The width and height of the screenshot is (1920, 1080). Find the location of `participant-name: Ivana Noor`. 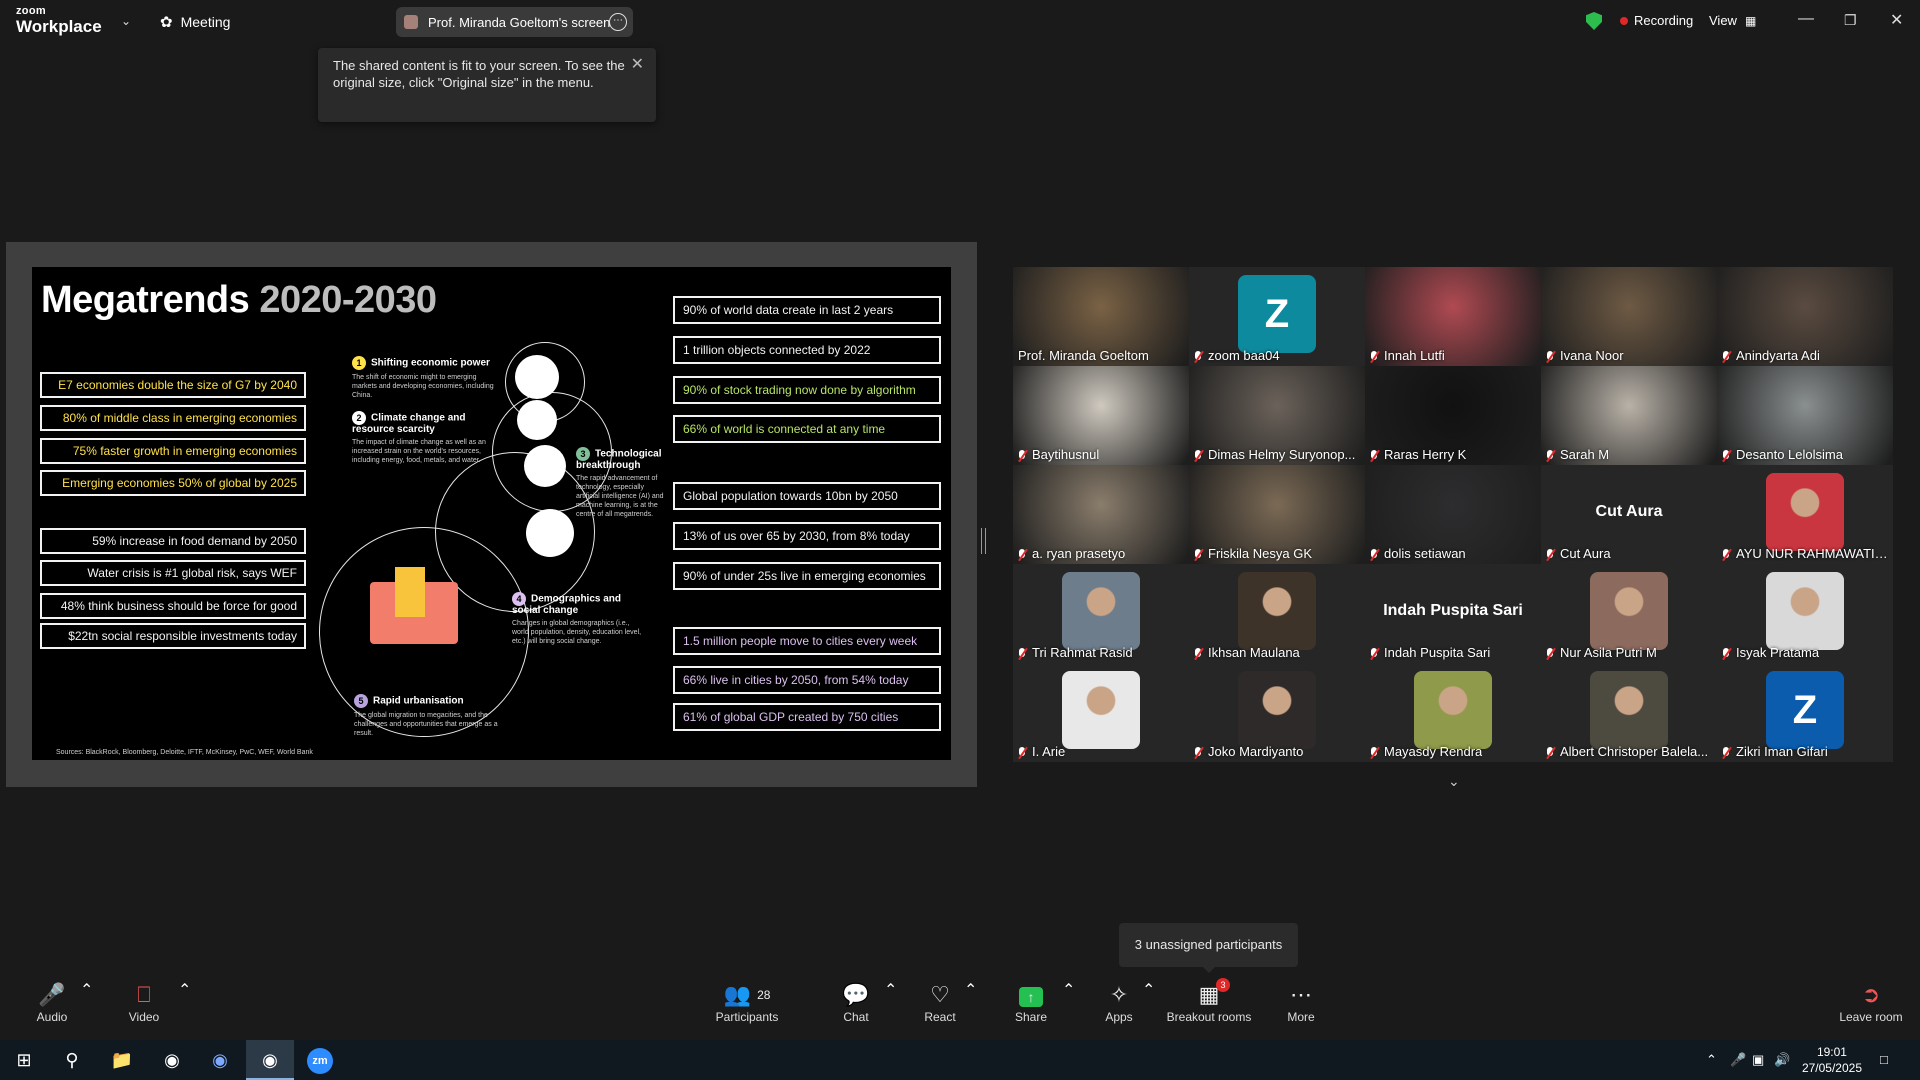

participant-name: Ivana Noor is located at coordinates (1585, 355).